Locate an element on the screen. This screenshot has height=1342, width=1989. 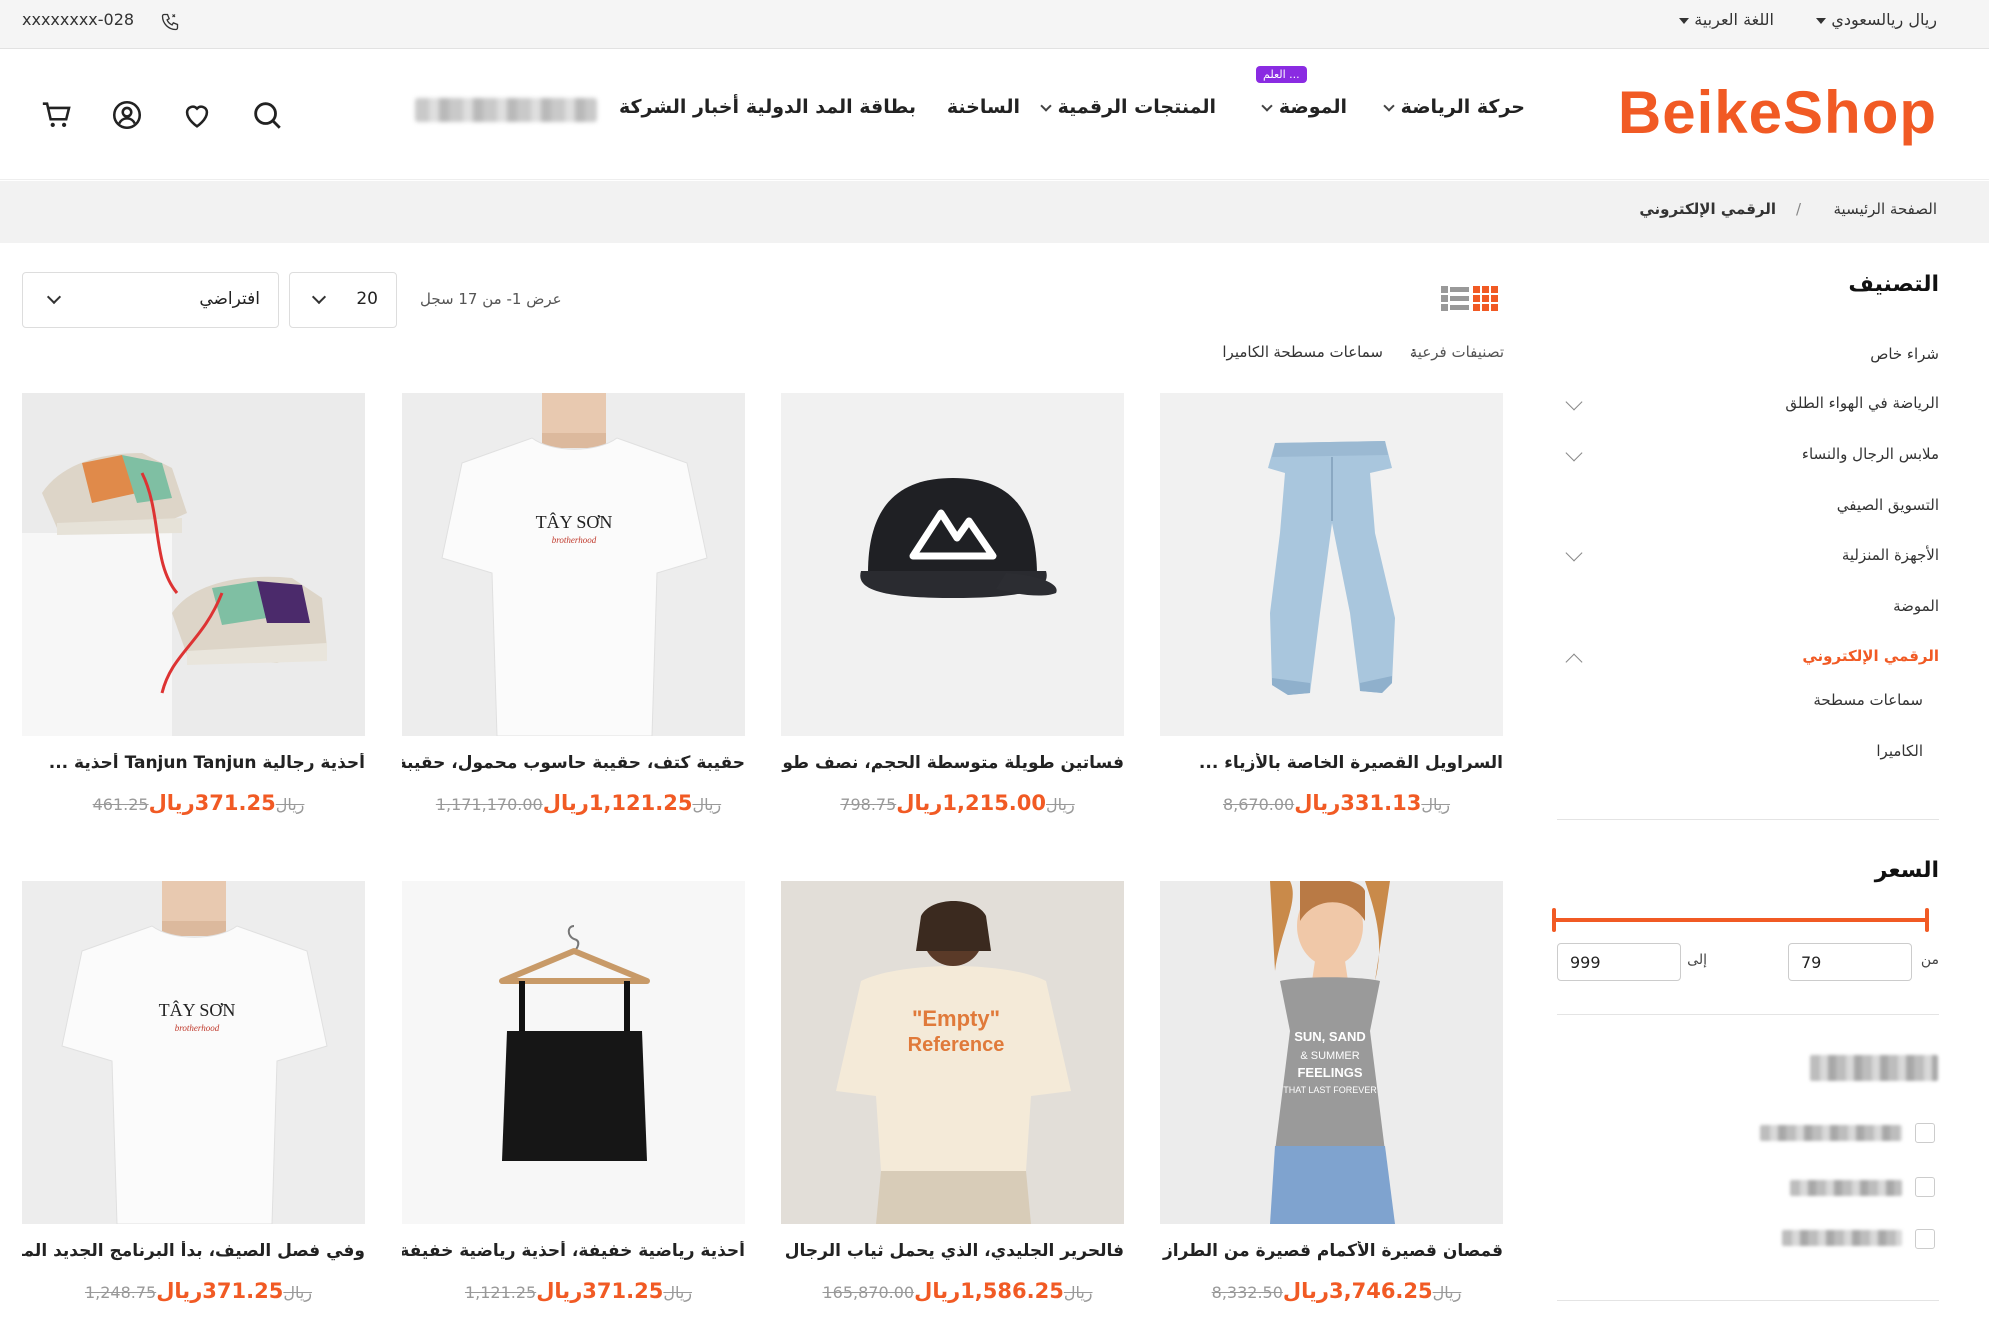
grid-view-icon is located at coordinates (1486, 299).